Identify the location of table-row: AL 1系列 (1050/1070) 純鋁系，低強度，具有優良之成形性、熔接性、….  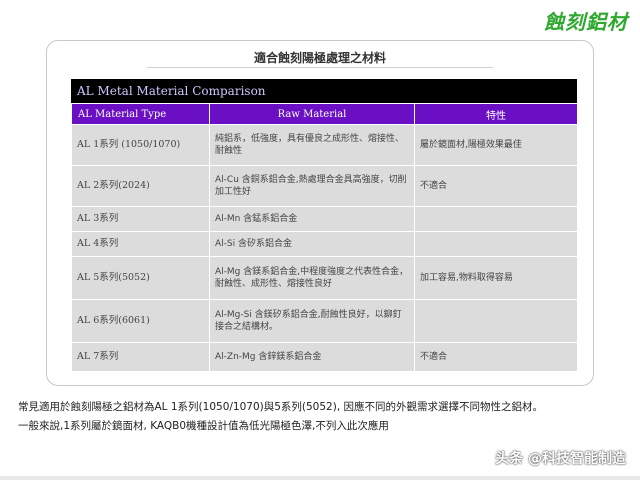
(324, 145).